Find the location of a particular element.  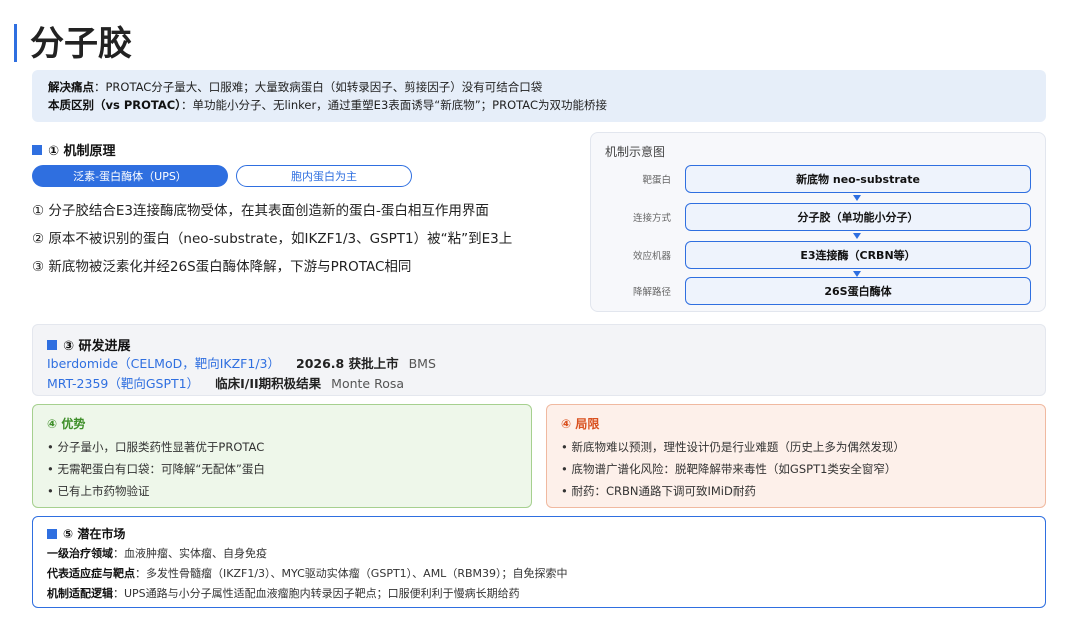

advantage-item: • 分子量小，口服类药性显著优于PROTAC is located at coordinates (156, 447).